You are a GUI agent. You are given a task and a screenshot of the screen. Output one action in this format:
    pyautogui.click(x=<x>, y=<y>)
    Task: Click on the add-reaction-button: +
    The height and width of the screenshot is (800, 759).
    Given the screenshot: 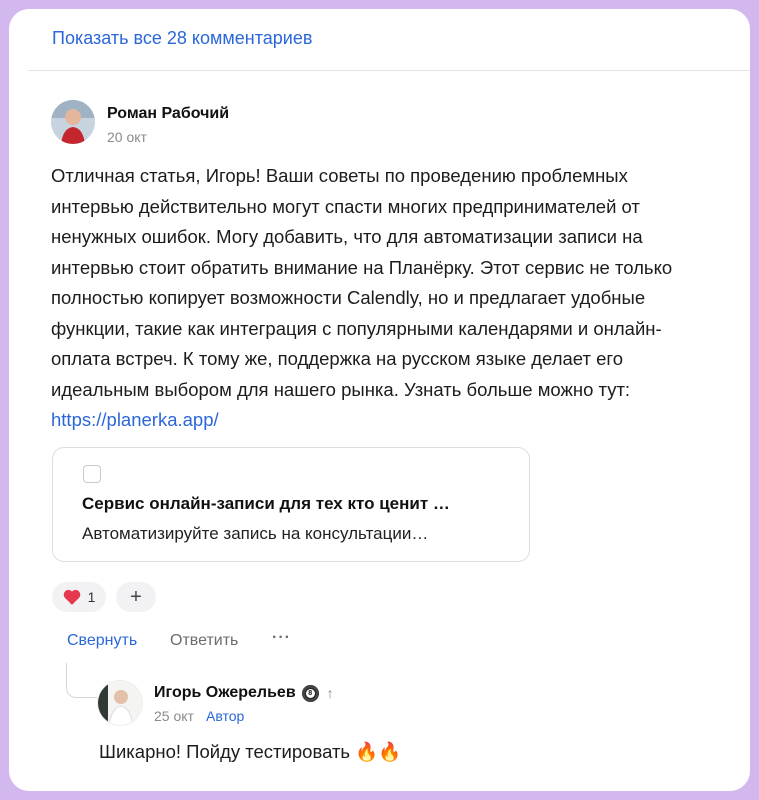 What is the action you would take?
    pyautogui.click(x=136, y=597)
    